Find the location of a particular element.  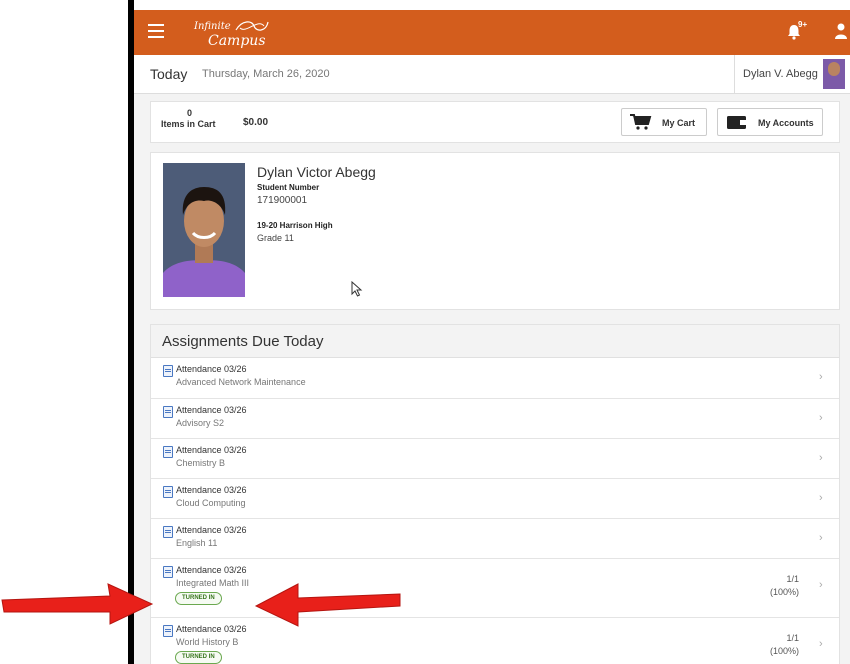

student-school: 19-20 Harrison High is located at coordinates (295, 225).